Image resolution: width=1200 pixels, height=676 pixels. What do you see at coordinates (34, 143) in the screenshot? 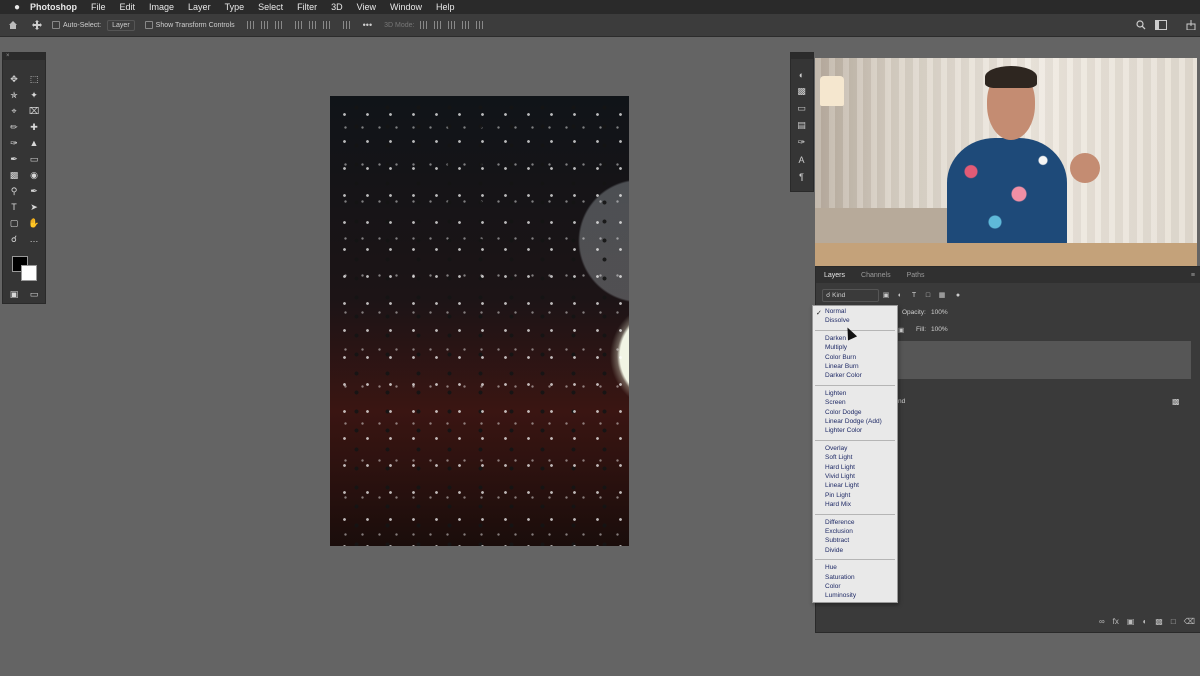
I see `clone-stamp-tool-icon: ▲` at bounding box center [34, 143].